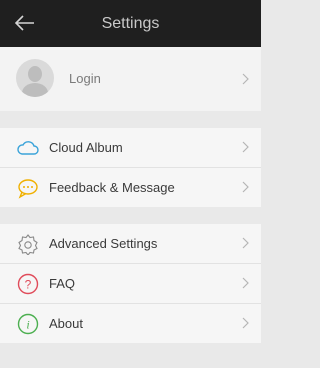  What do you see at coordinates (66, 323) in the screenshot?
I see `list-item-label: About` at bounding box center [66, 323].